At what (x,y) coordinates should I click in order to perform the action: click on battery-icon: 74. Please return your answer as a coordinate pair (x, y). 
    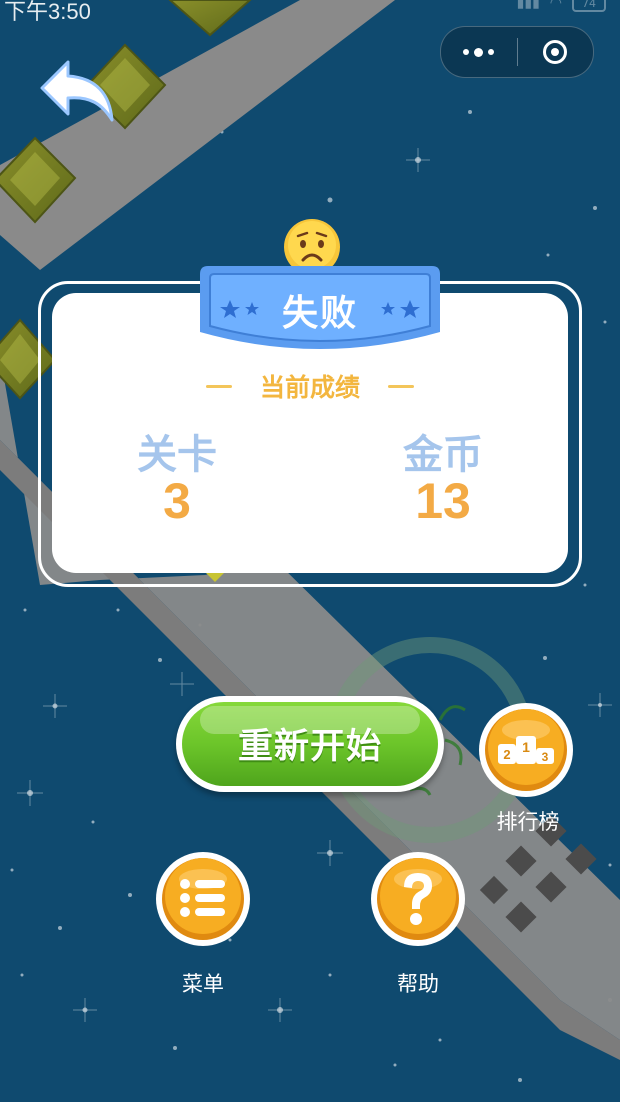
    Looking at the image, I should click on (589, 6).